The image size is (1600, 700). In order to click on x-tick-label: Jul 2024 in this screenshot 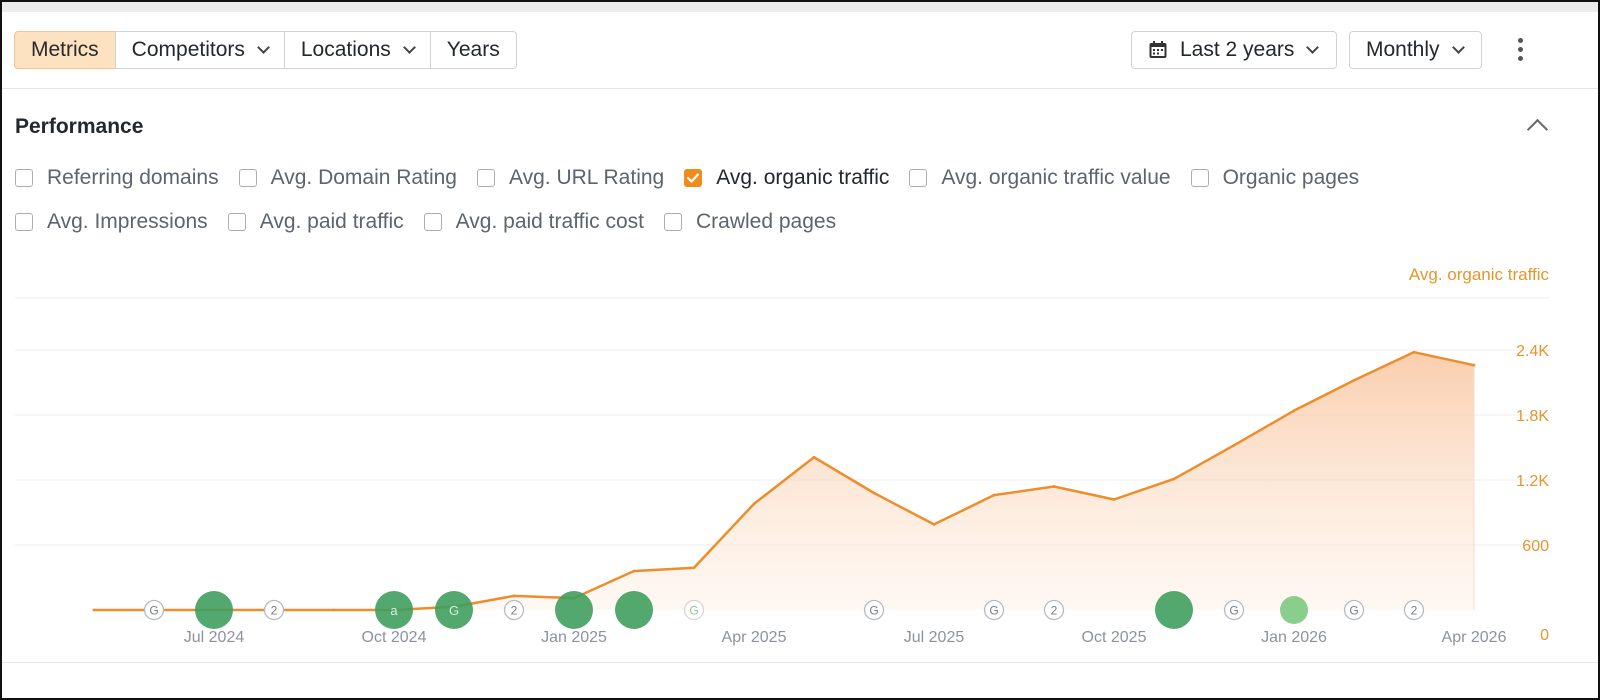, I will do `click(214, 637)`.